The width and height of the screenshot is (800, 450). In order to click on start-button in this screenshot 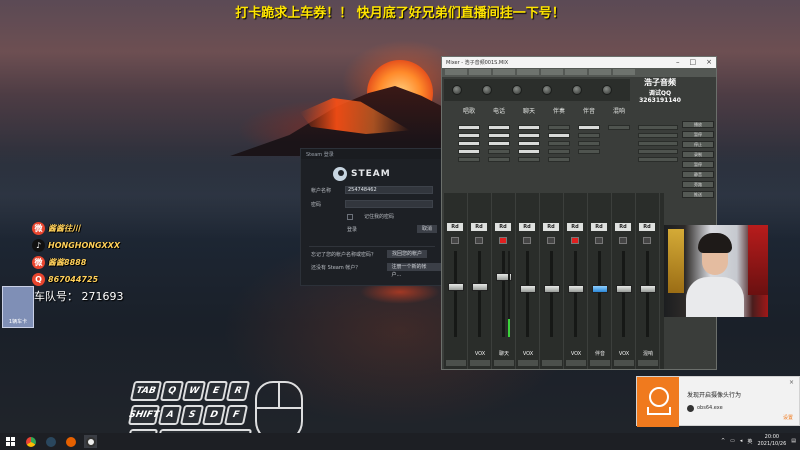, I will do `click(10, 441)`.